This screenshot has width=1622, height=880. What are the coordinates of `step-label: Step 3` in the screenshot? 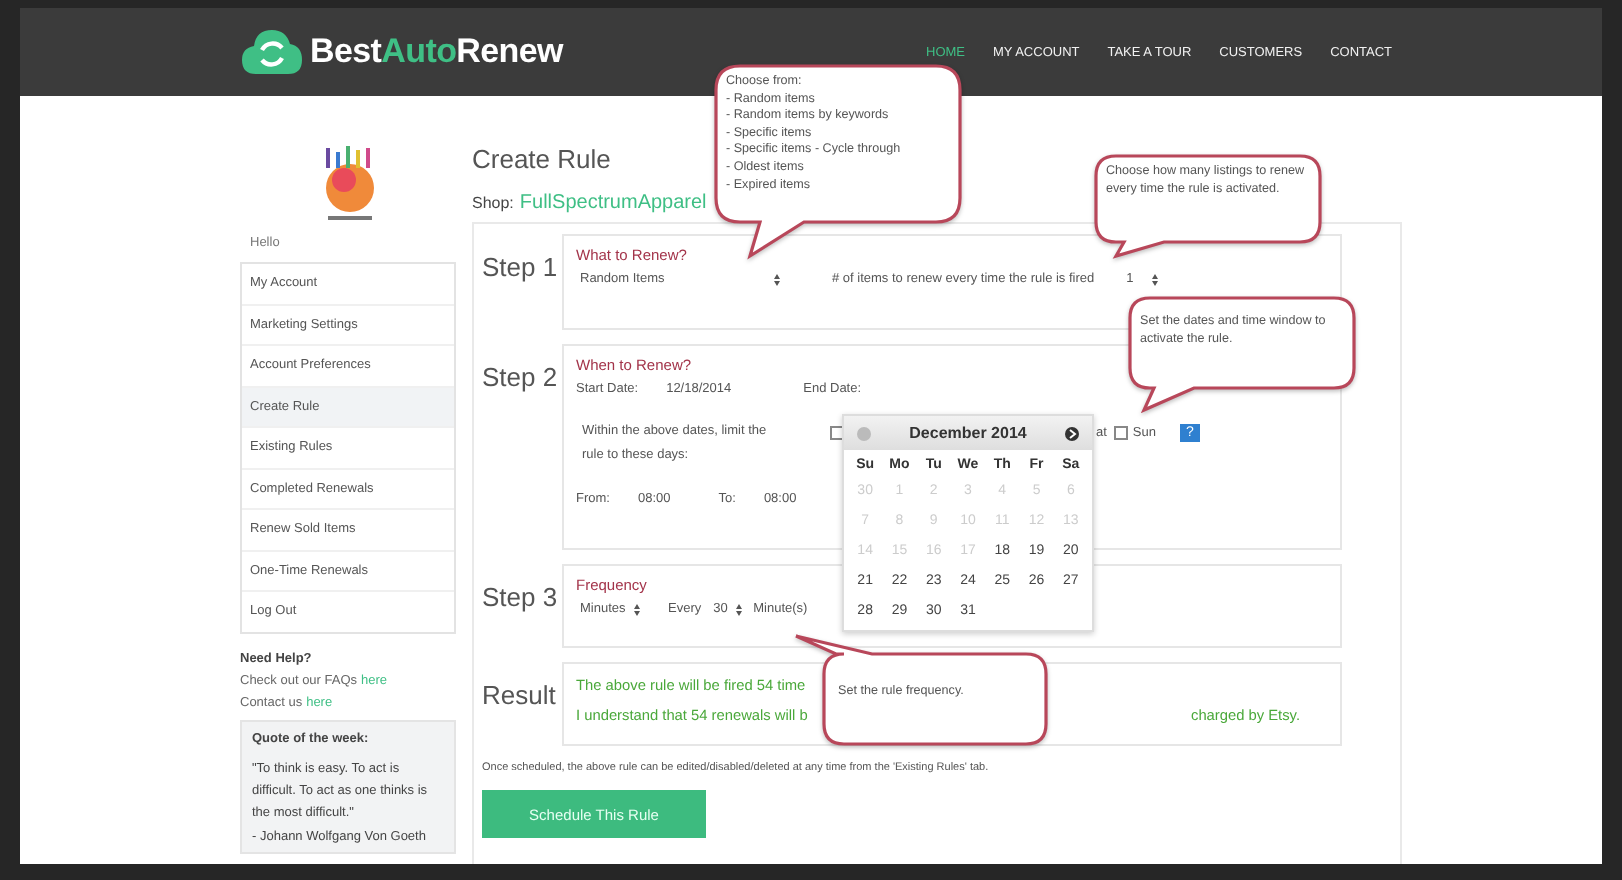 It's located at (521, 596).